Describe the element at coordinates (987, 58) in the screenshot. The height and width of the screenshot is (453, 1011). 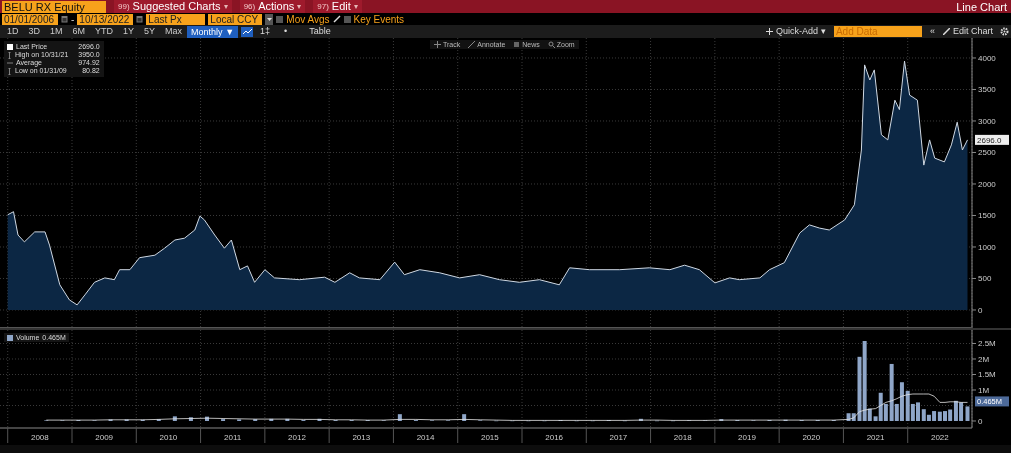
I see `axis-label: 4000` at that location.